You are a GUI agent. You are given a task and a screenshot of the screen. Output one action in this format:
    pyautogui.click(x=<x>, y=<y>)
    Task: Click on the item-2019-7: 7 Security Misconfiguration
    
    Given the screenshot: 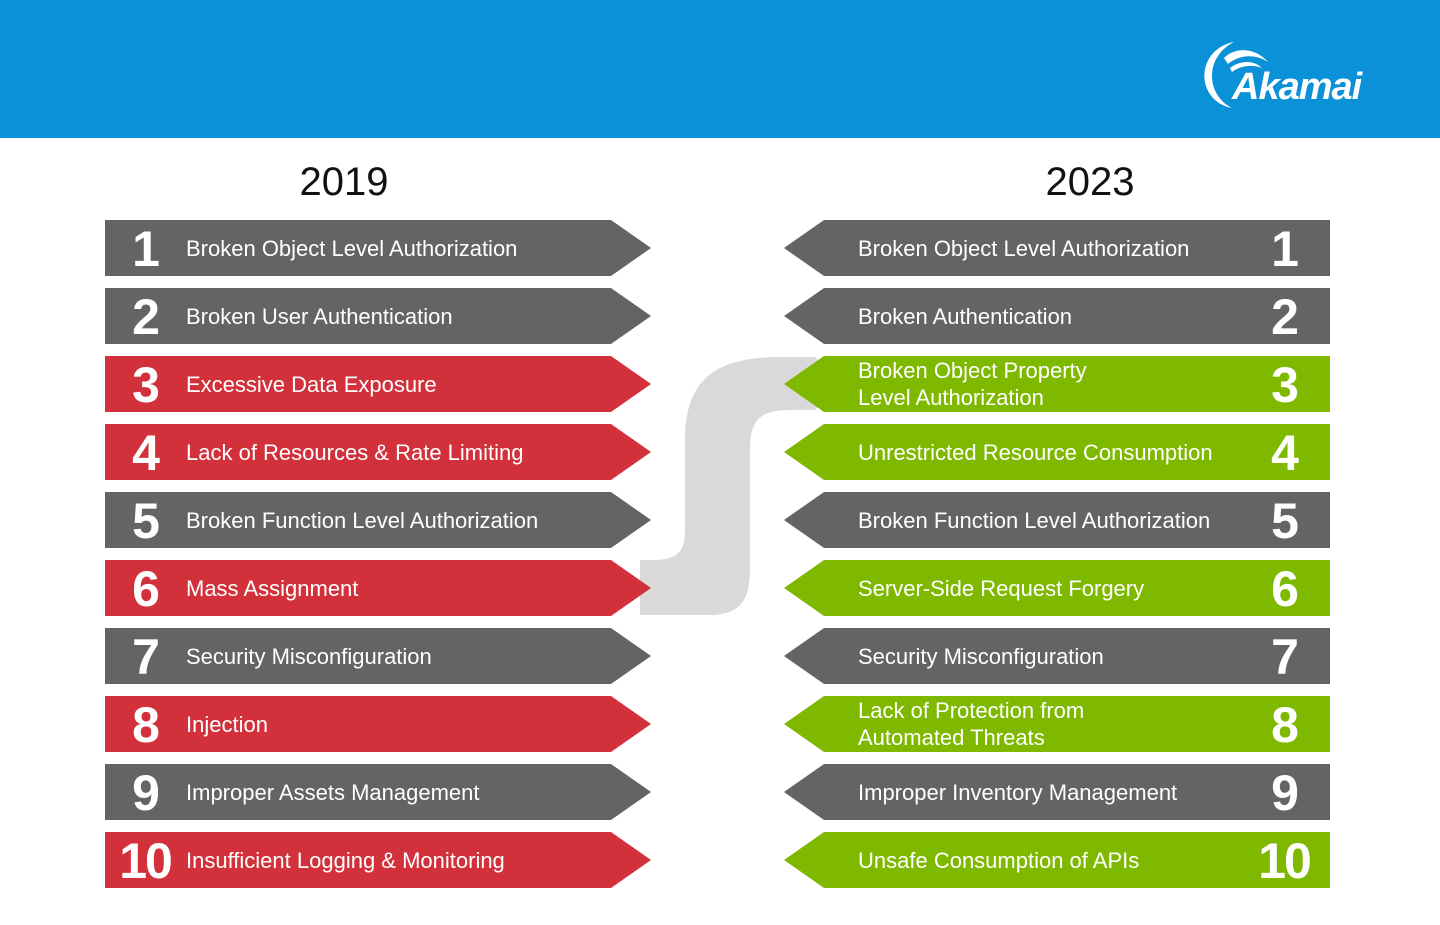 What is the action you would take?
    pyautogui.click(x=378, y=656)
    